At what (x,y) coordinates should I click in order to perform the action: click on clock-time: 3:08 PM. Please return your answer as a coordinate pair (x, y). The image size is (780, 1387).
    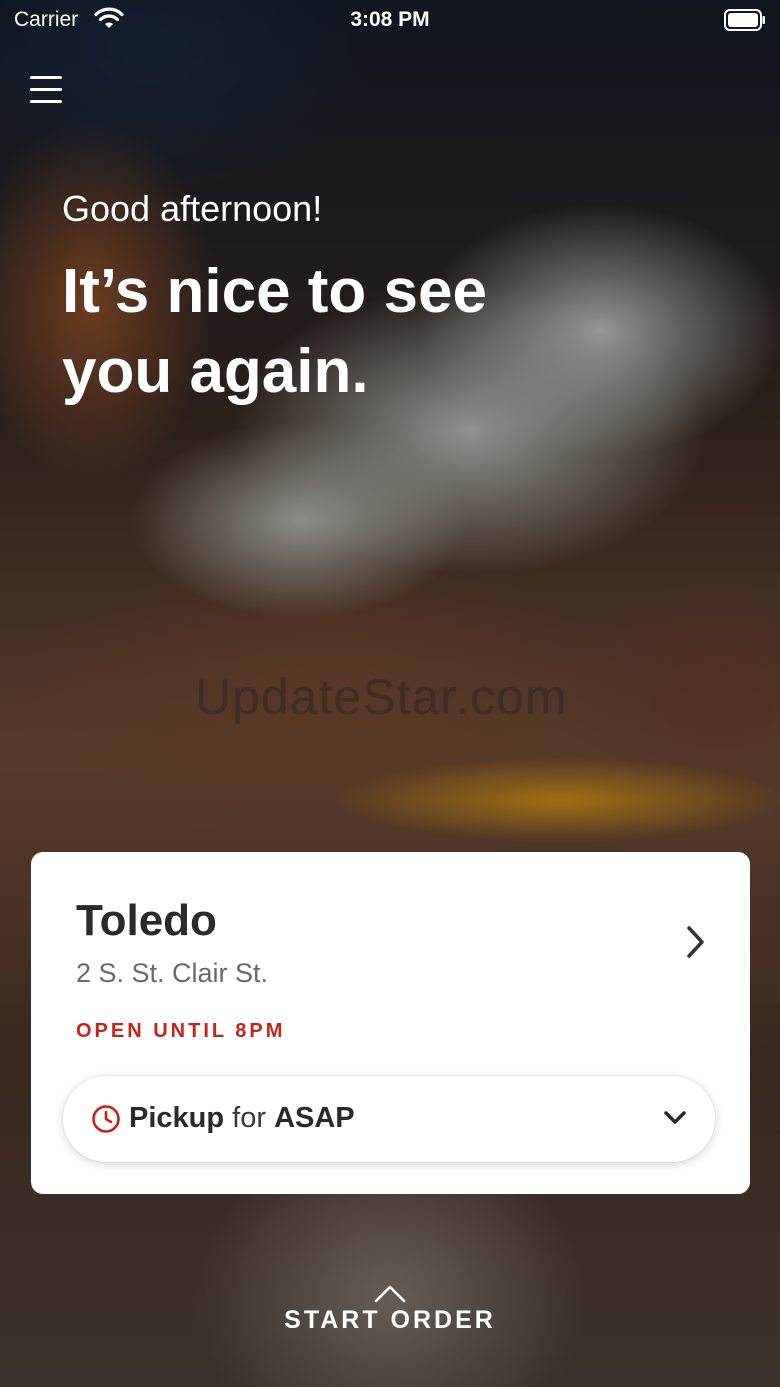
    Looking at the image, I should click on (390, 19).